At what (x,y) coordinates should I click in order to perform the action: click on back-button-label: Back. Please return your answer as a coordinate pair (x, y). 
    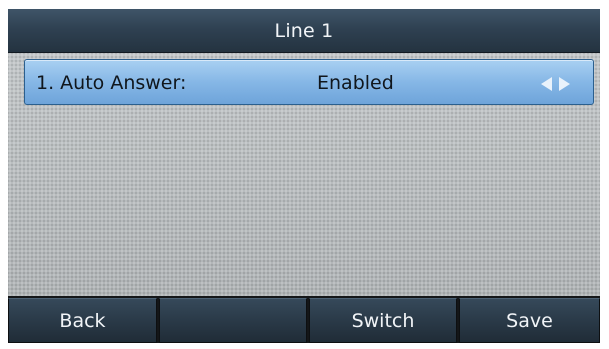
    Looking at the image, I should click on (82, 320).